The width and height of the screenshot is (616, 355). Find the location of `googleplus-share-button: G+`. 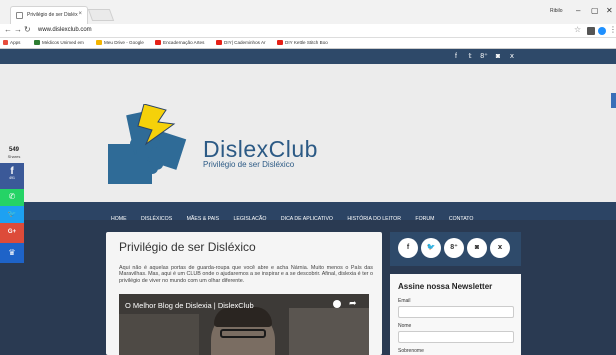

googleplus-share-button: G+ is located at coordinates (12, 233).